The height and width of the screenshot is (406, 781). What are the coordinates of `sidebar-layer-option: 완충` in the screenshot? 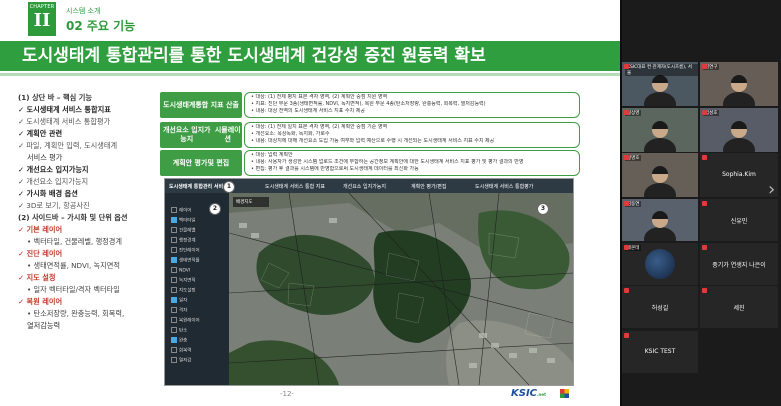 It's located at (179, 340).